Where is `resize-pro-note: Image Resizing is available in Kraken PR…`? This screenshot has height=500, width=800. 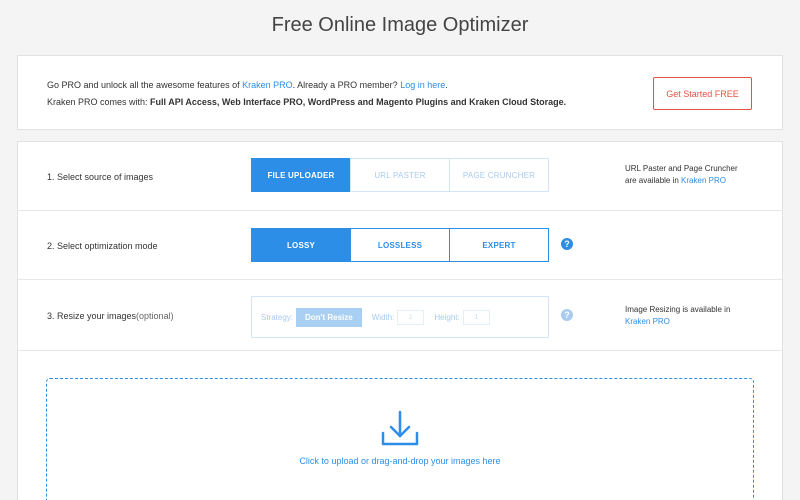 resize-pro-note: Image Resizing is available in Kraken PR… is located at coordinates (678, 316).